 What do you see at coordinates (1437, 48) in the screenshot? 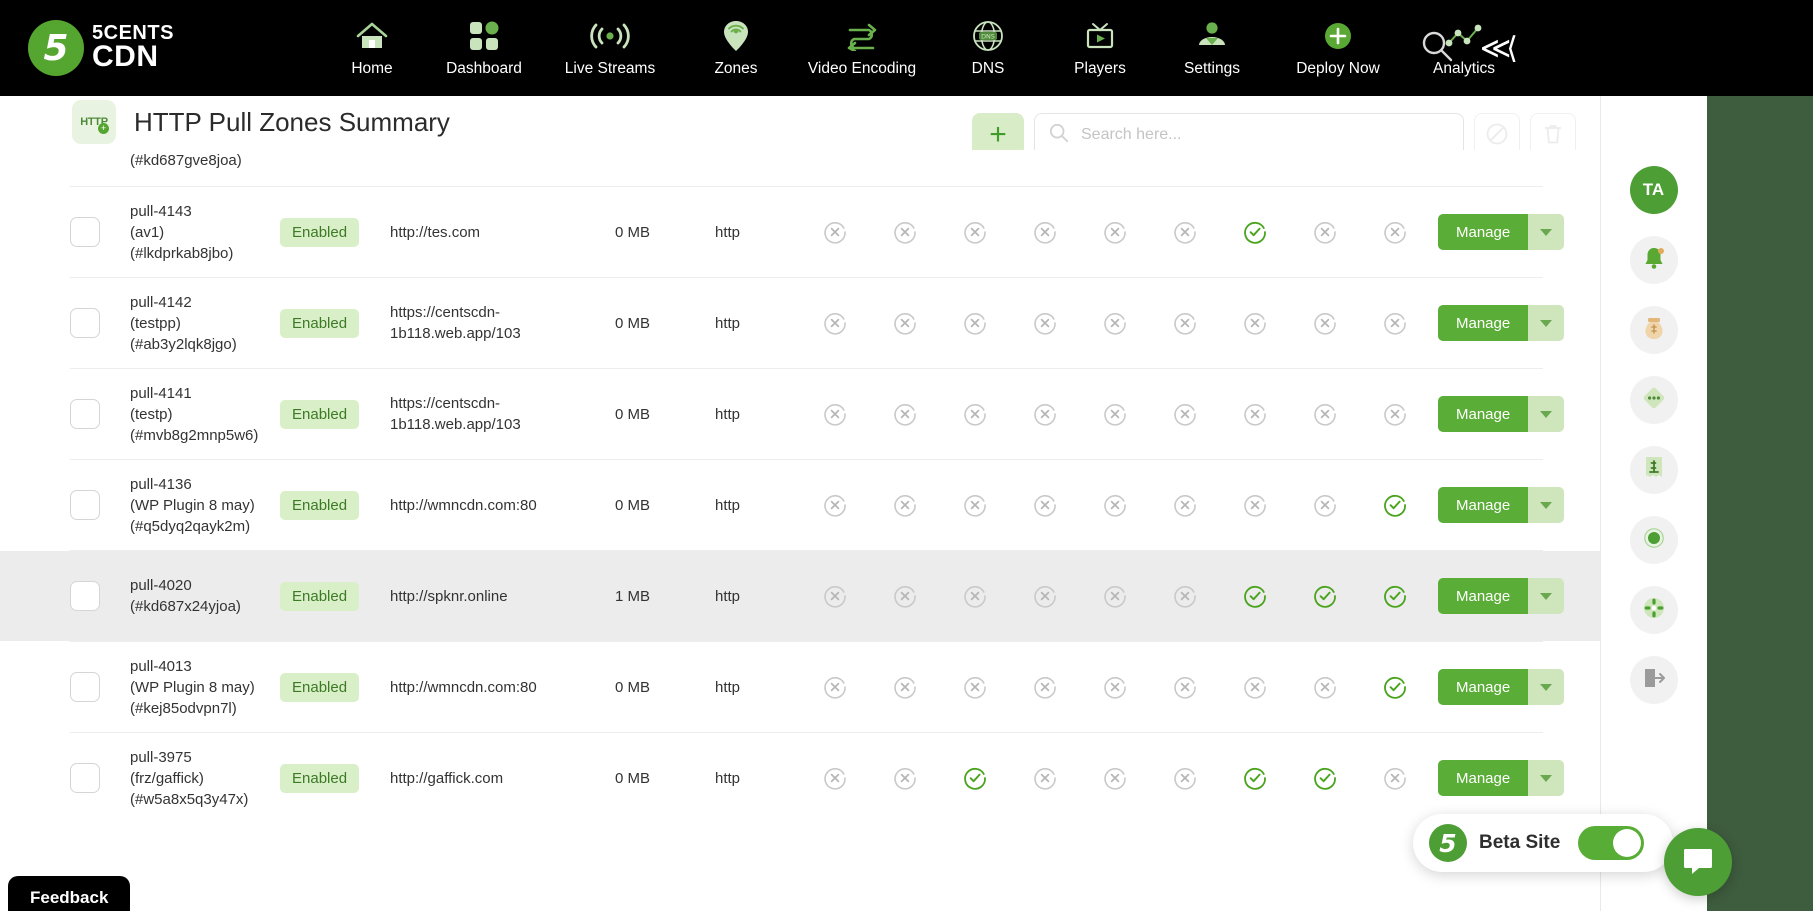
I see `search-icon` at bounding box center [1437, 48].